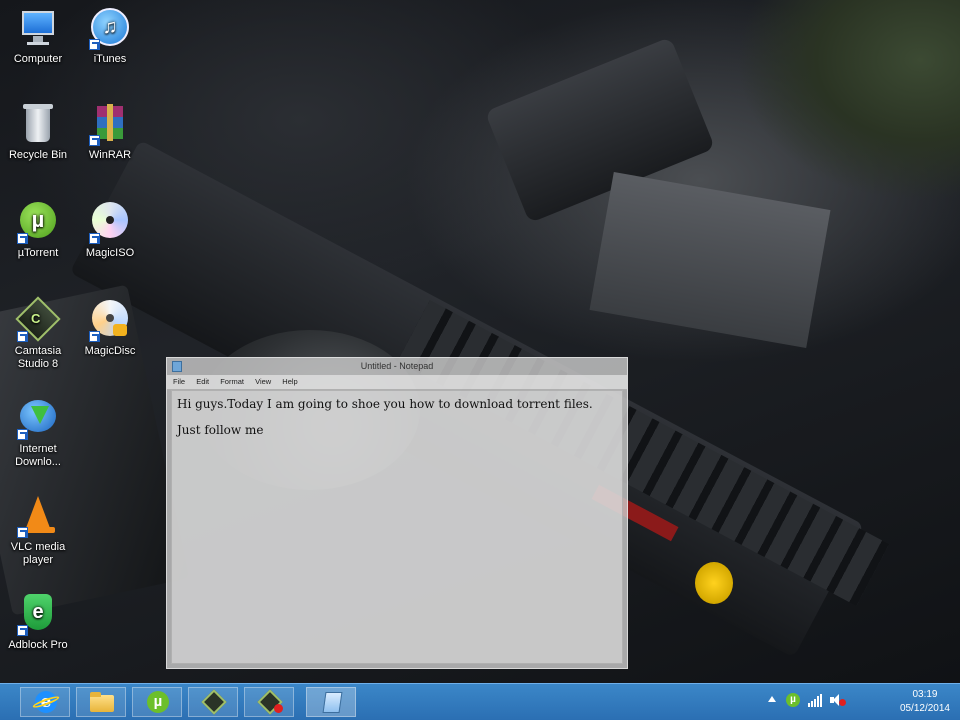  I want to click on camtasia-icon, so click(214, 702).